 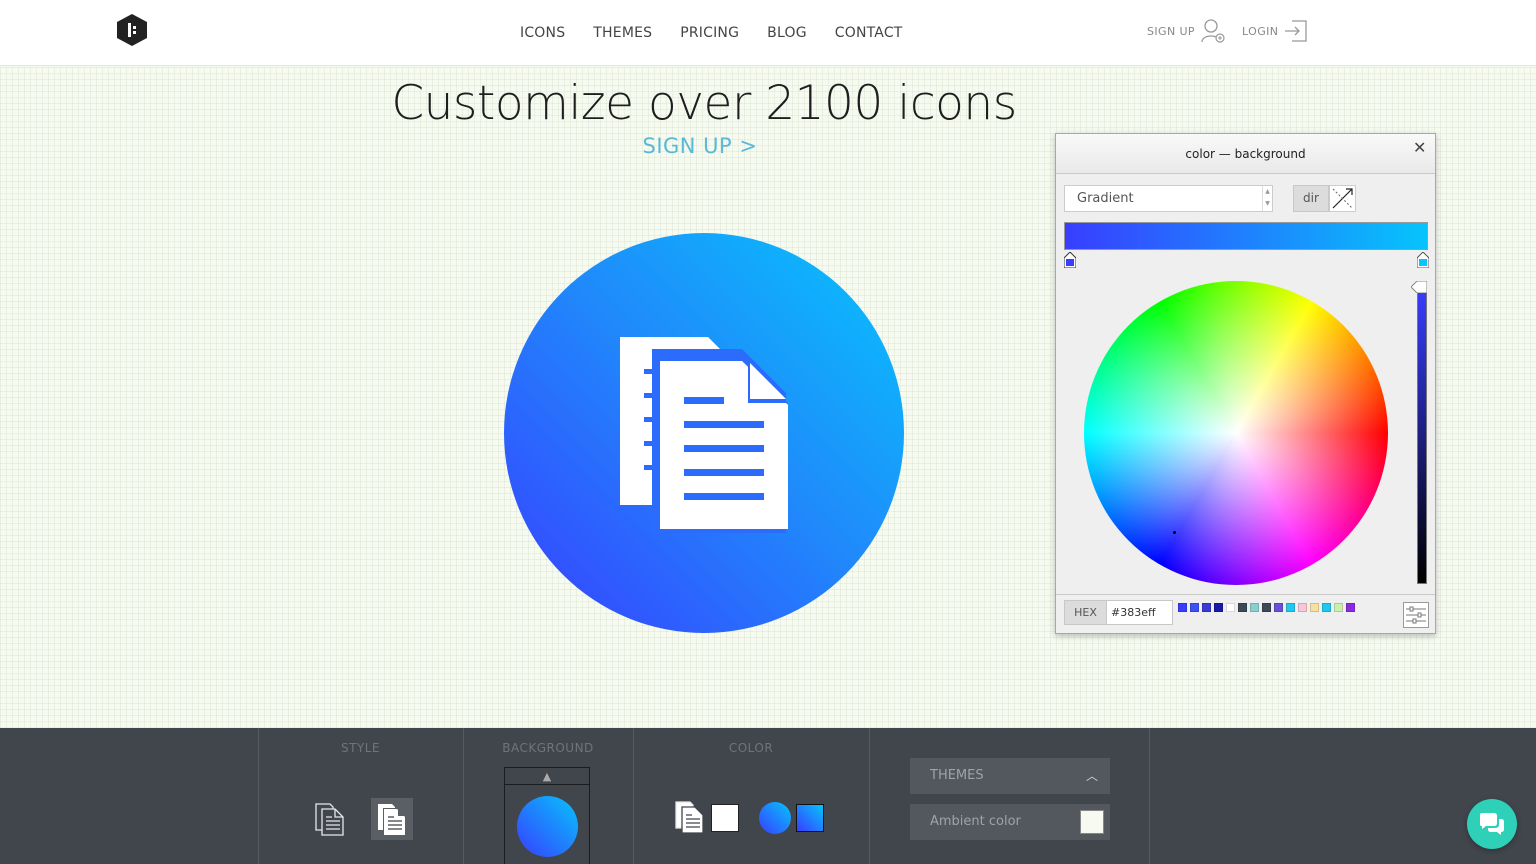 What do you see at coordinates (132, 30) in the screenshot?
I see `logo-icon` at bounding box center [132, 30].